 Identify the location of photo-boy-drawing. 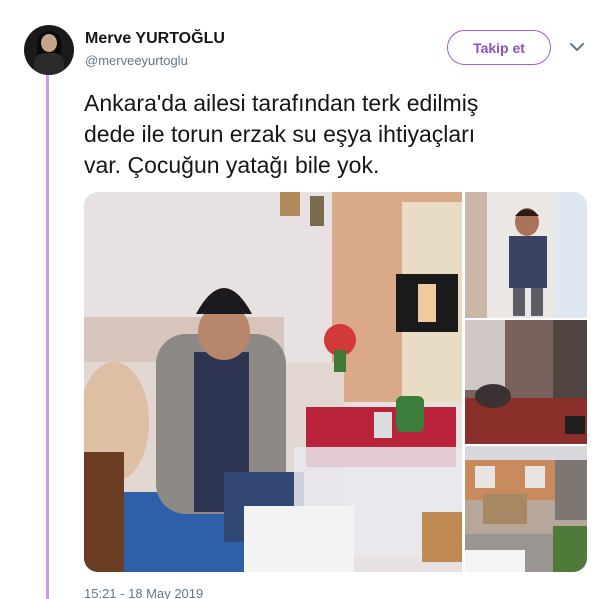
(526, 255).